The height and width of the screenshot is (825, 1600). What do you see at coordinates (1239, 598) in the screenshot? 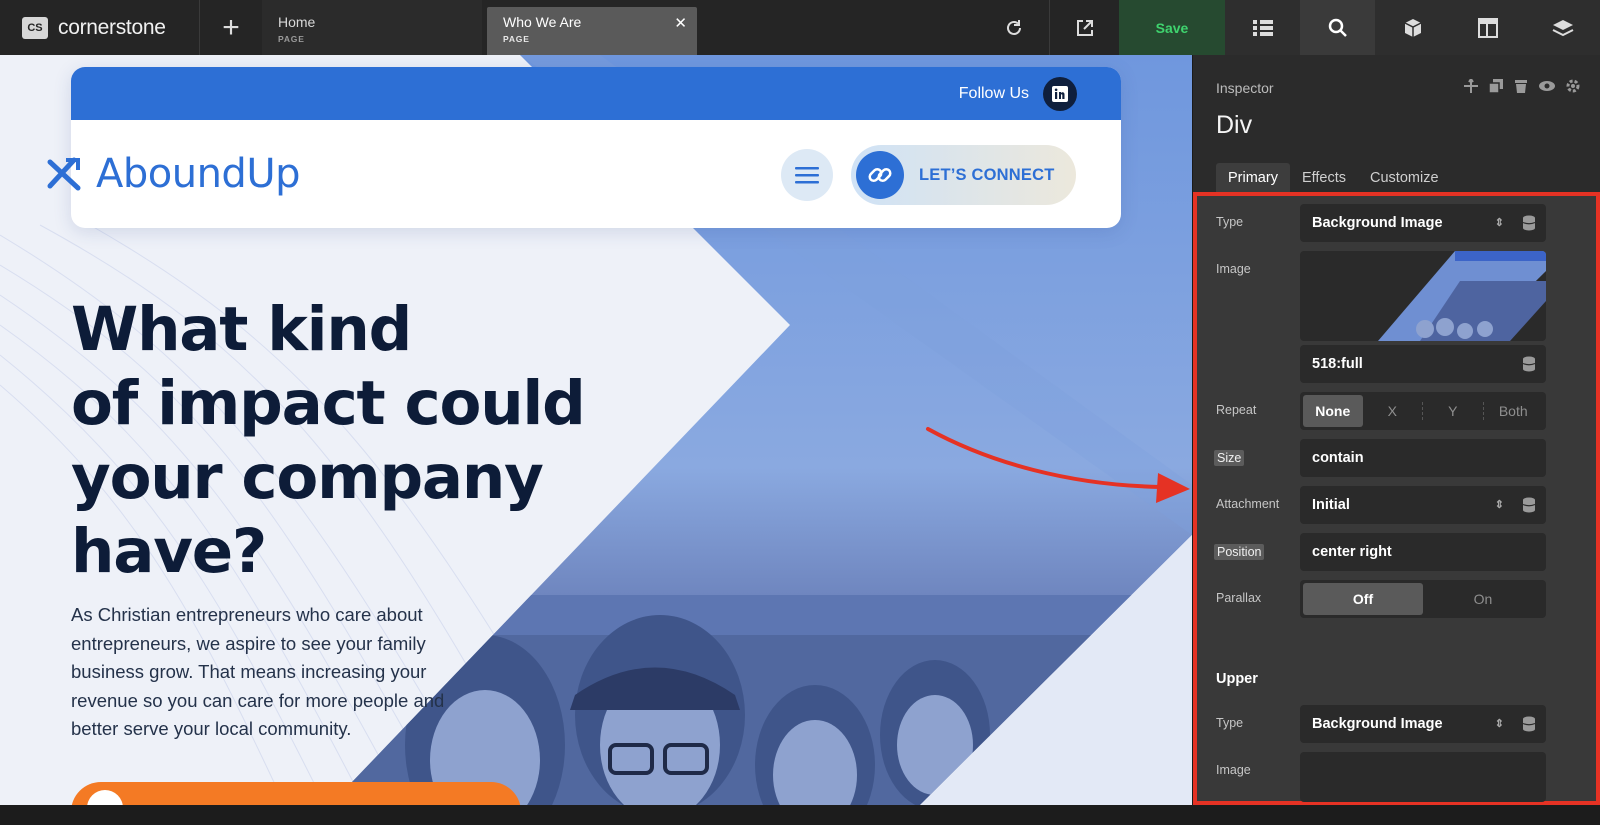
I see `parallax-label: Parallax` at bounding box center [1239, 598].